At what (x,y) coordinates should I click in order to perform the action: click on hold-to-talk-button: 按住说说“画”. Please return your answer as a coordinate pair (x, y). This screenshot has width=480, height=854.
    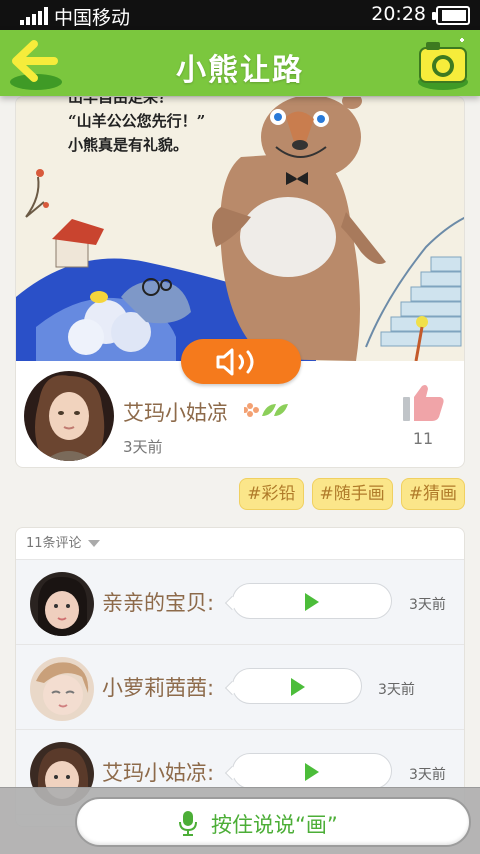
    Looking at the image, I should click on (273, 822).